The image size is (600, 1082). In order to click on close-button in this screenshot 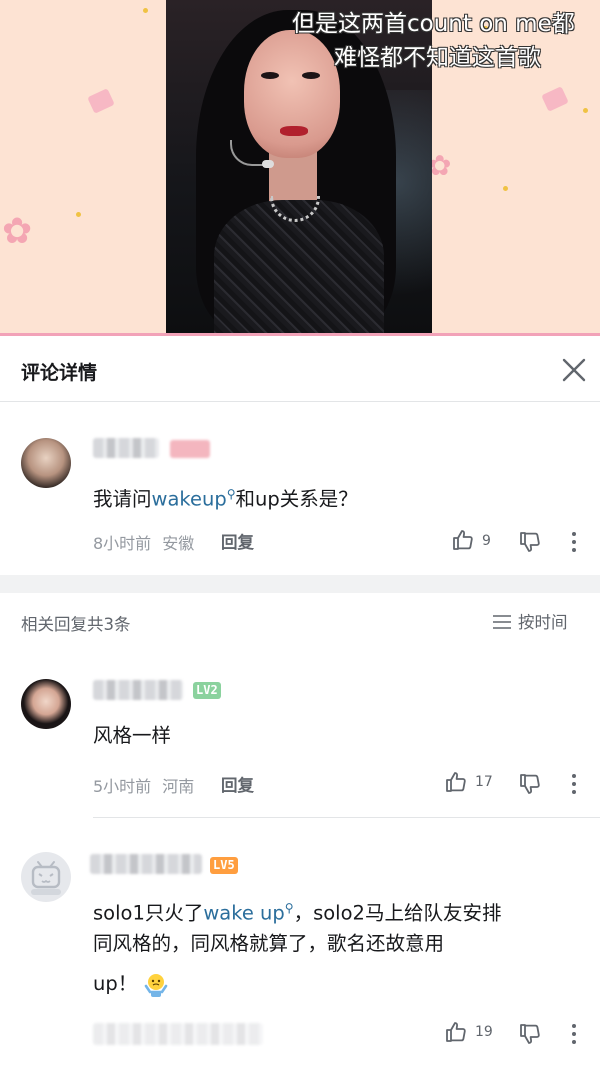, I will do `click(574, 370)`.